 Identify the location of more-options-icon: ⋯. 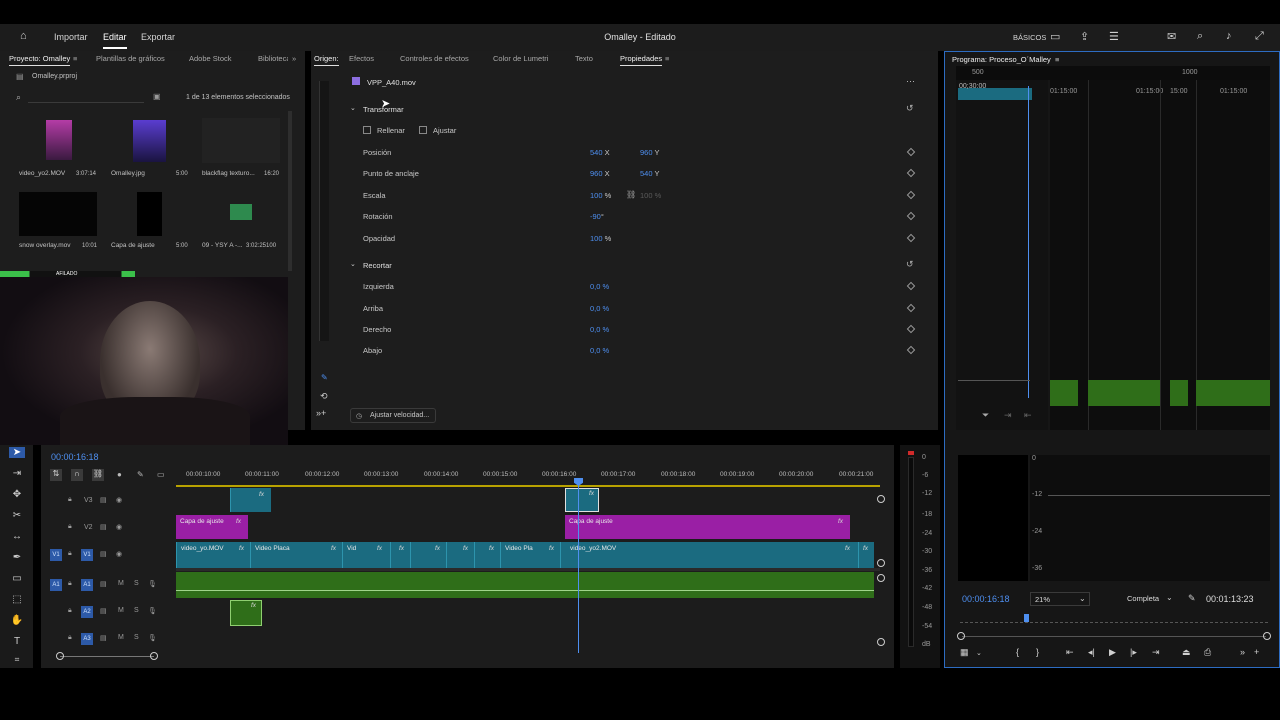
(910, 81).